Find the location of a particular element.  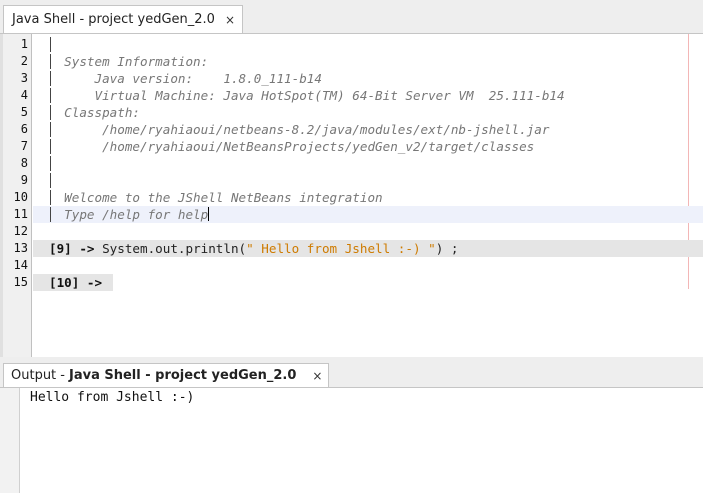

code-text: System.out.println( is located at coordinates (174, 248).